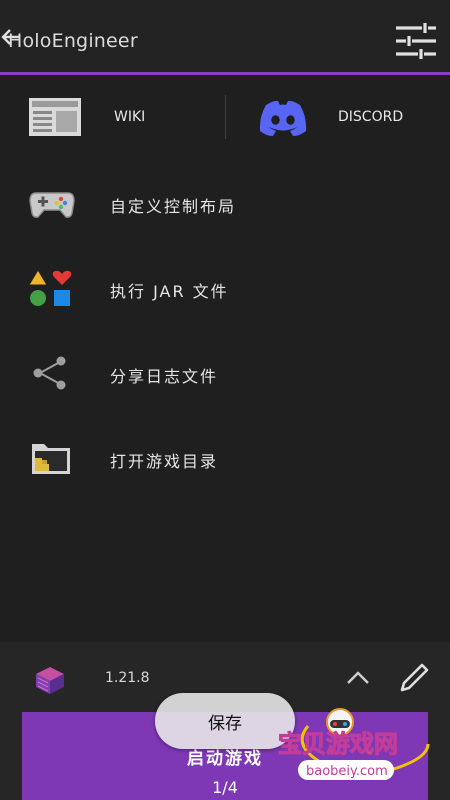 The width and height of the screenshot is (450, 800). I want to click on menu-item-label: 自定义控制布局, so click(173, 206).